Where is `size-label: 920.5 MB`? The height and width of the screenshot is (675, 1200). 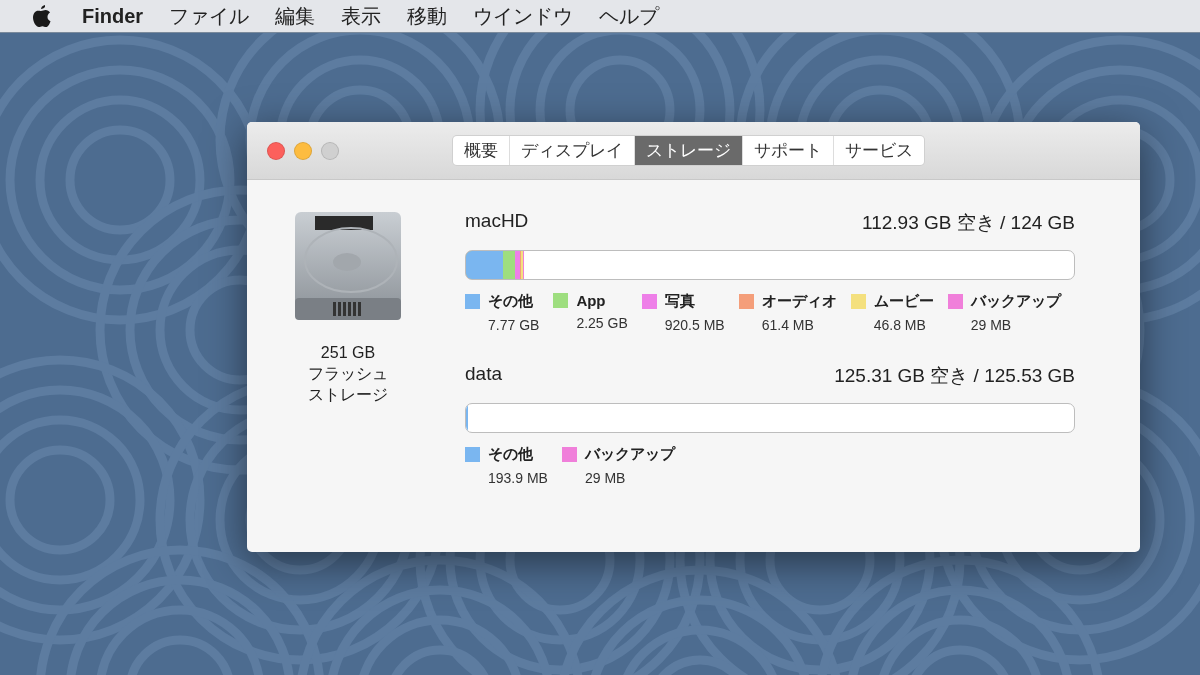
size-label: 920.5 MB is located at coordinates (694, 325).